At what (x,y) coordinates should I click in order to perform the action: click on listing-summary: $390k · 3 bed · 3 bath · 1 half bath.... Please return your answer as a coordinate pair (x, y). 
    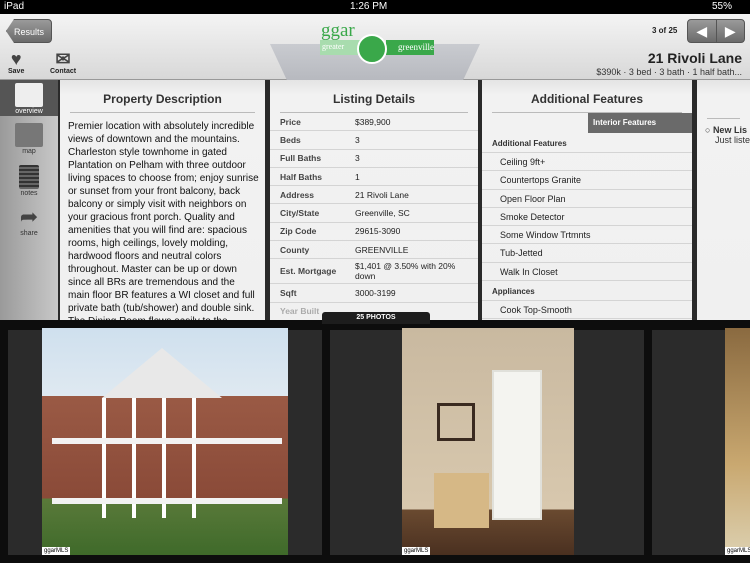
    Looking at the image, I should click on (669, 72).